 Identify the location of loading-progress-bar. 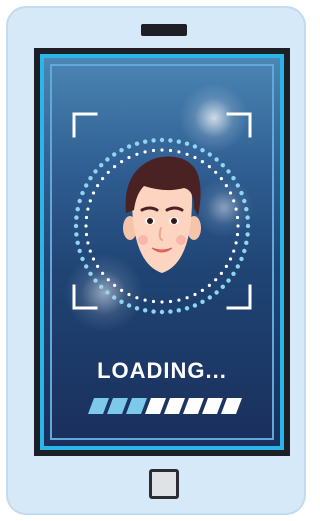
(165, 406).